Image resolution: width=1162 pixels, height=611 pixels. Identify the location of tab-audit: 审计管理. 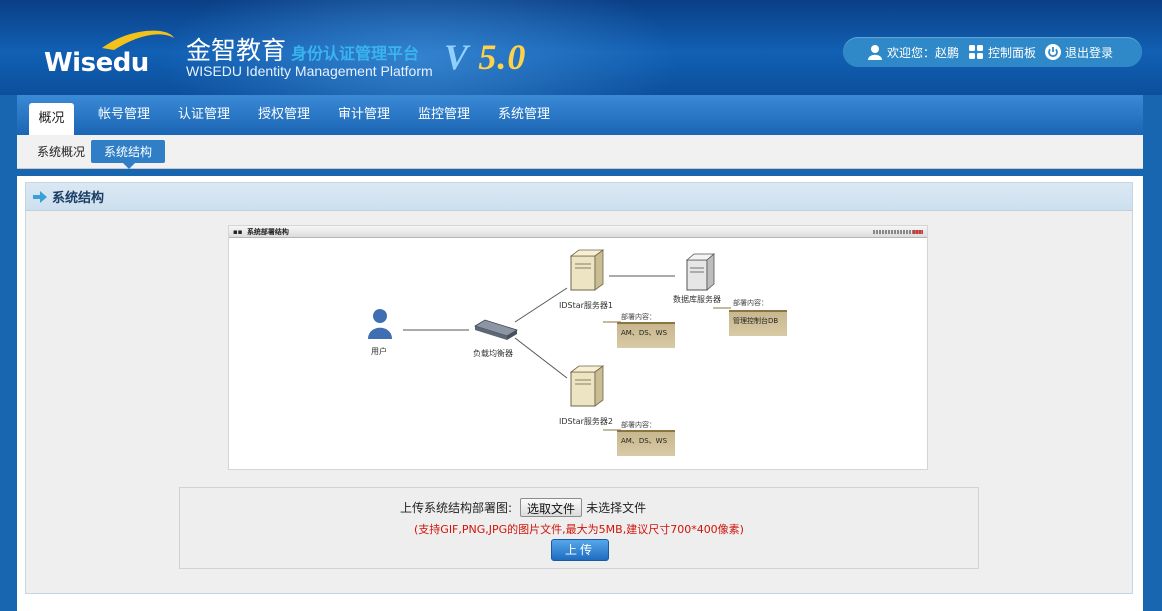
(364, 115).